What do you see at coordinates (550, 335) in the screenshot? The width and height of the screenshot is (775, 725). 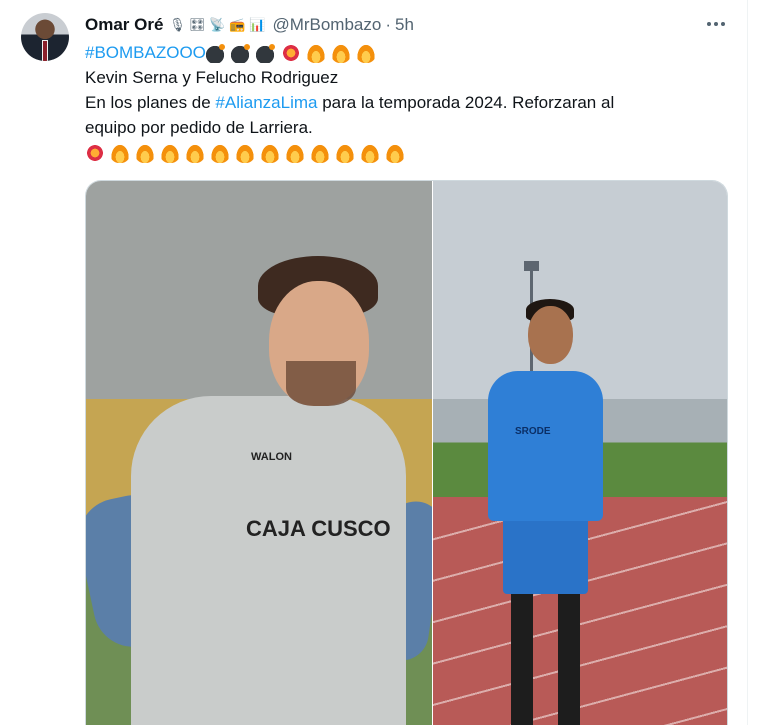 I see `player-head` at bounding box center [550, 335].